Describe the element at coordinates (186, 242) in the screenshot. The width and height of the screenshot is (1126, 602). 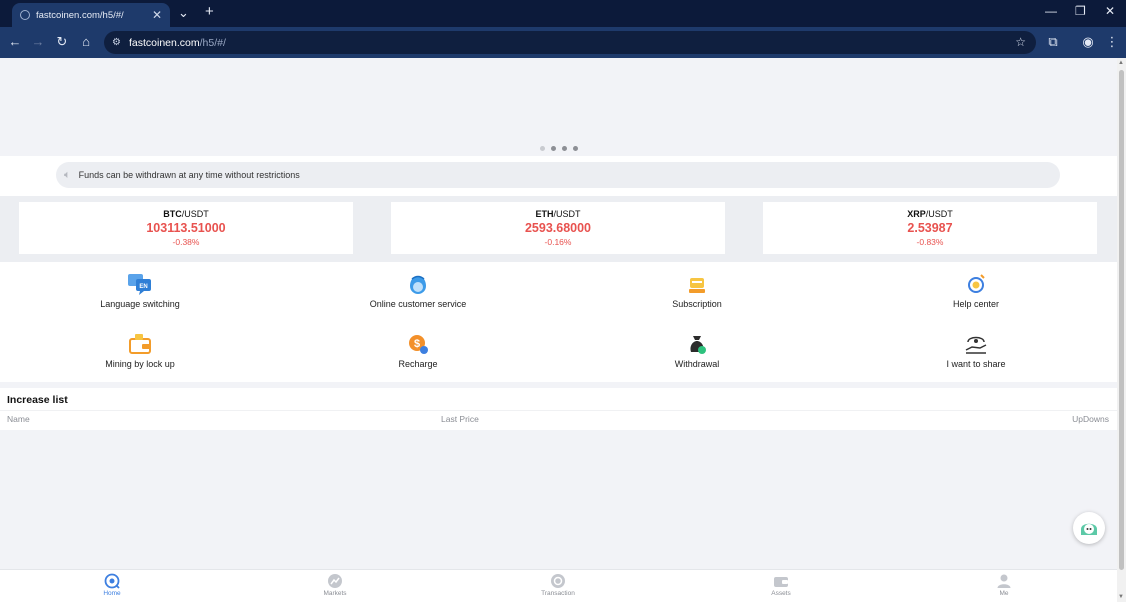
I see `ticker-change: -0.38%` at that location.